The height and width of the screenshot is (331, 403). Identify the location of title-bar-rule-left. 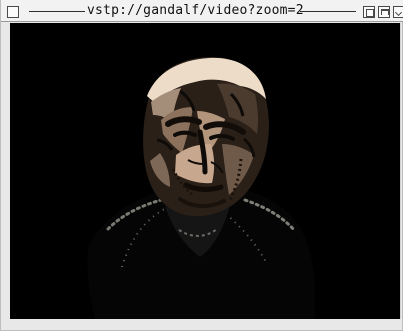
(57, 11).